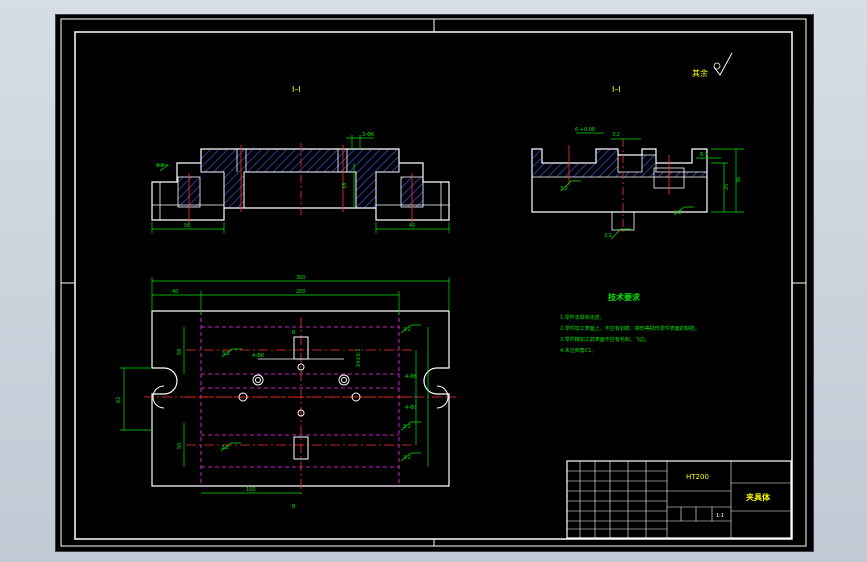 Image resolution: width=867 pixels, height=562 pixels. Describe the element at coordinates (723, 64) in the screenshot. I see `roughness-icon` at that location.